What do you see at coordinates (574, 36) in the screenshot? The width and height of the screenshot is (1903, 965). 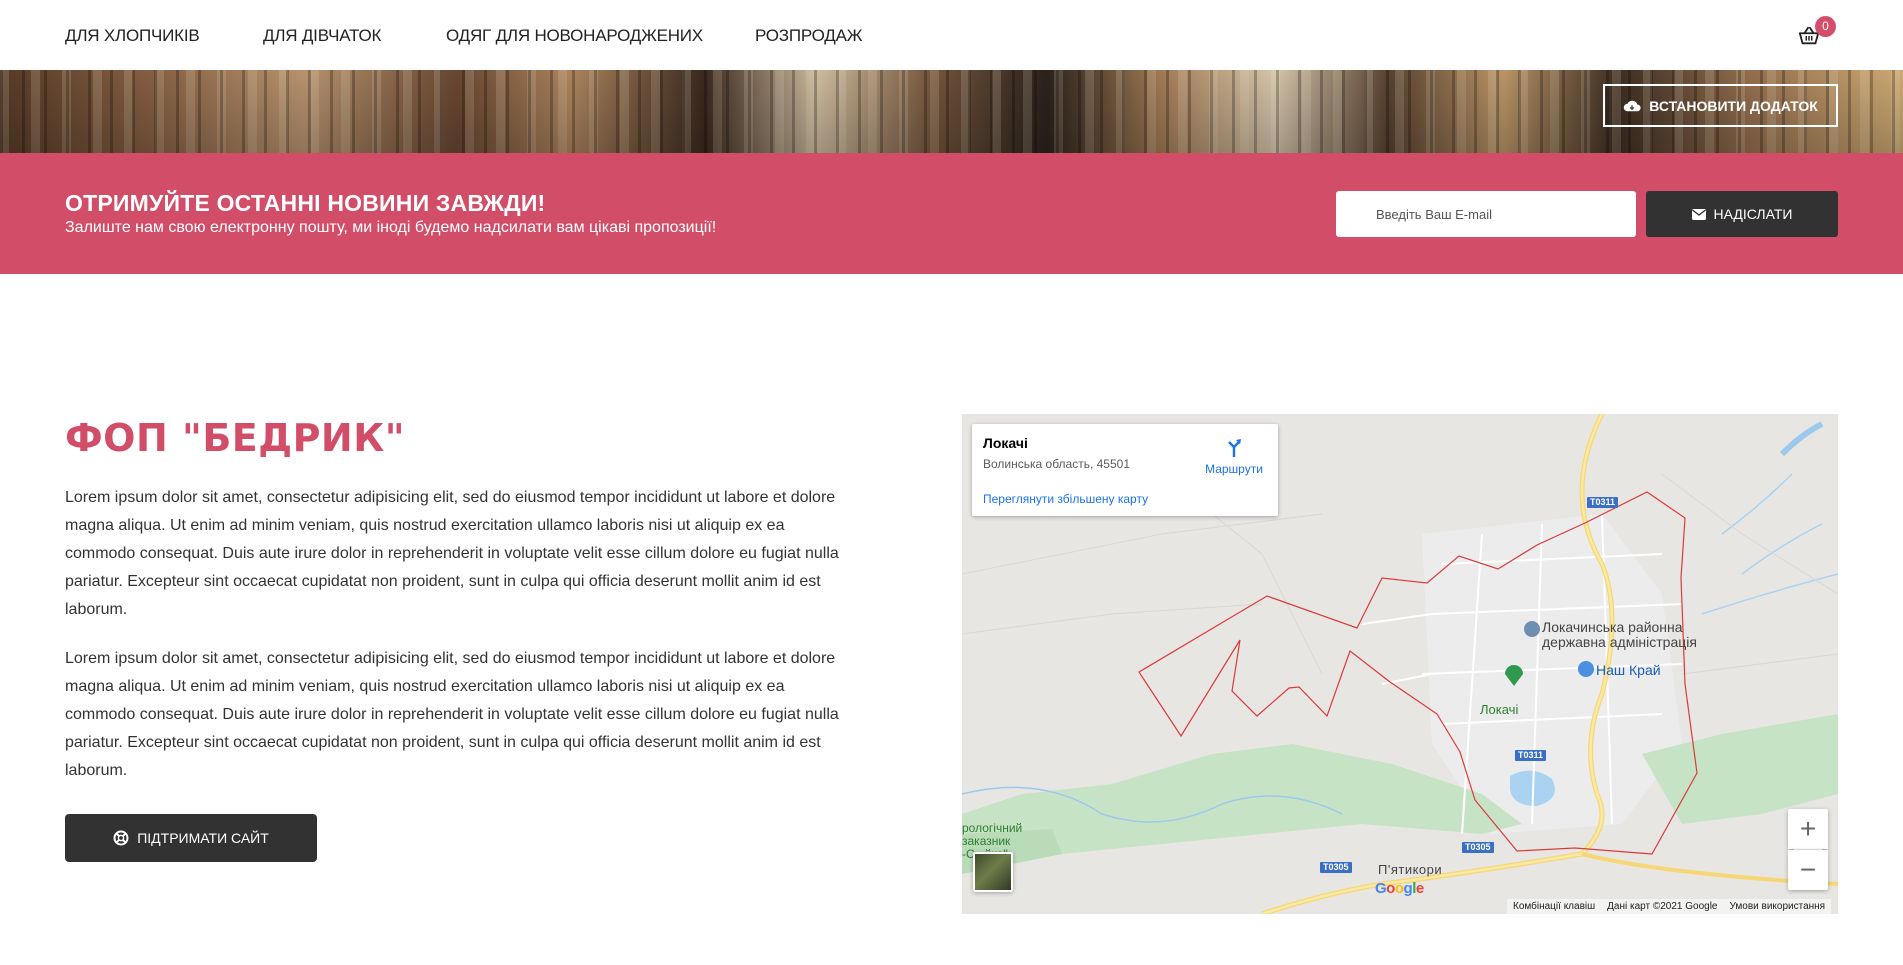 I see `nav-item-newborn: ОДЯГ ДЛЯ НОВОНАРОДЖЕНИХ` at bounding box center [574, 36].